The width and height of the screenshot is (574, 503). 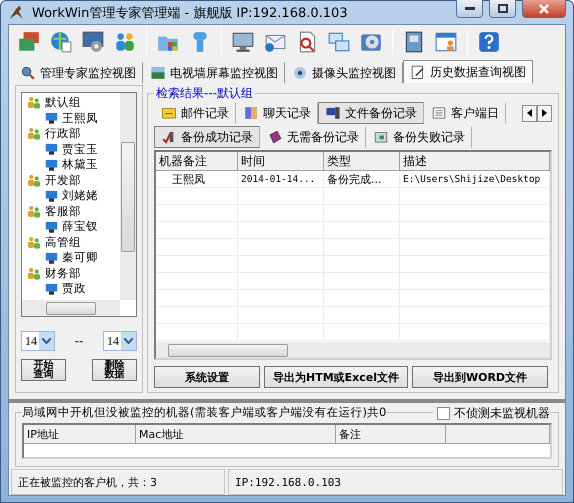 What do you see at coordinates (281, 161) in the screenshot?
I see `column-header: 时间` at bounding box center [281, 161].